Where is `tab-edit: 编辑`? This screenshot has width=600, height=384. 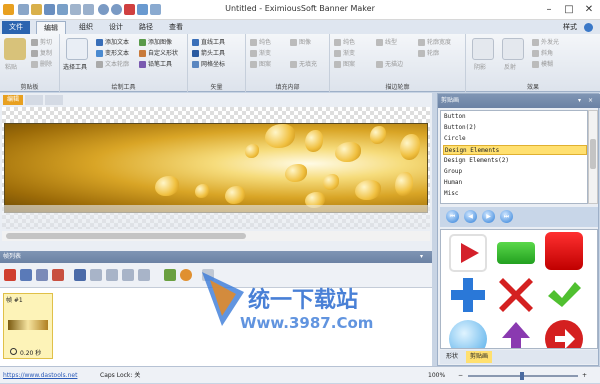
tab-edit: 编辑 is located at coordinates (51, 27).